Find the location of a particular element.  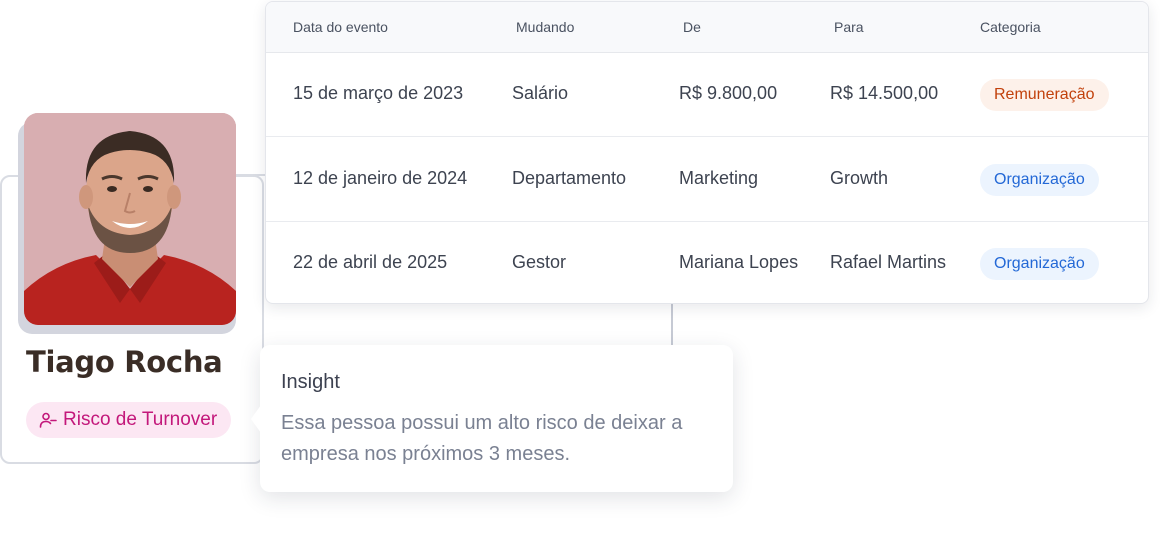

column-header-date: Data do evento is located at coordinates (340, 27).